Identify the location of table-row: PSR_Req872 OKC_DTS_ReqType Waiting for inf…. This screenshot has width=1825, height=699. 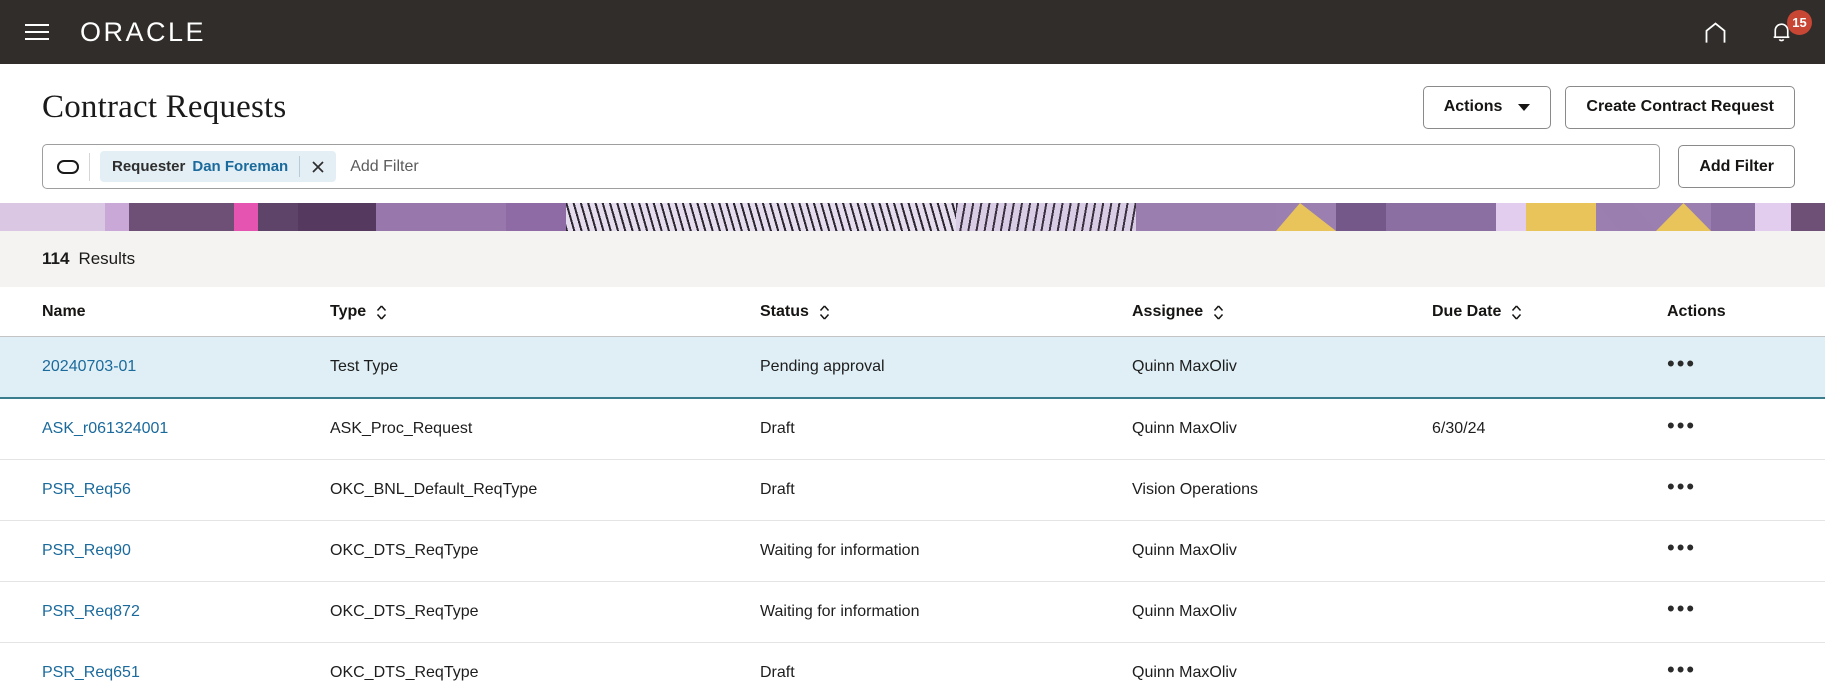
(912, 612).